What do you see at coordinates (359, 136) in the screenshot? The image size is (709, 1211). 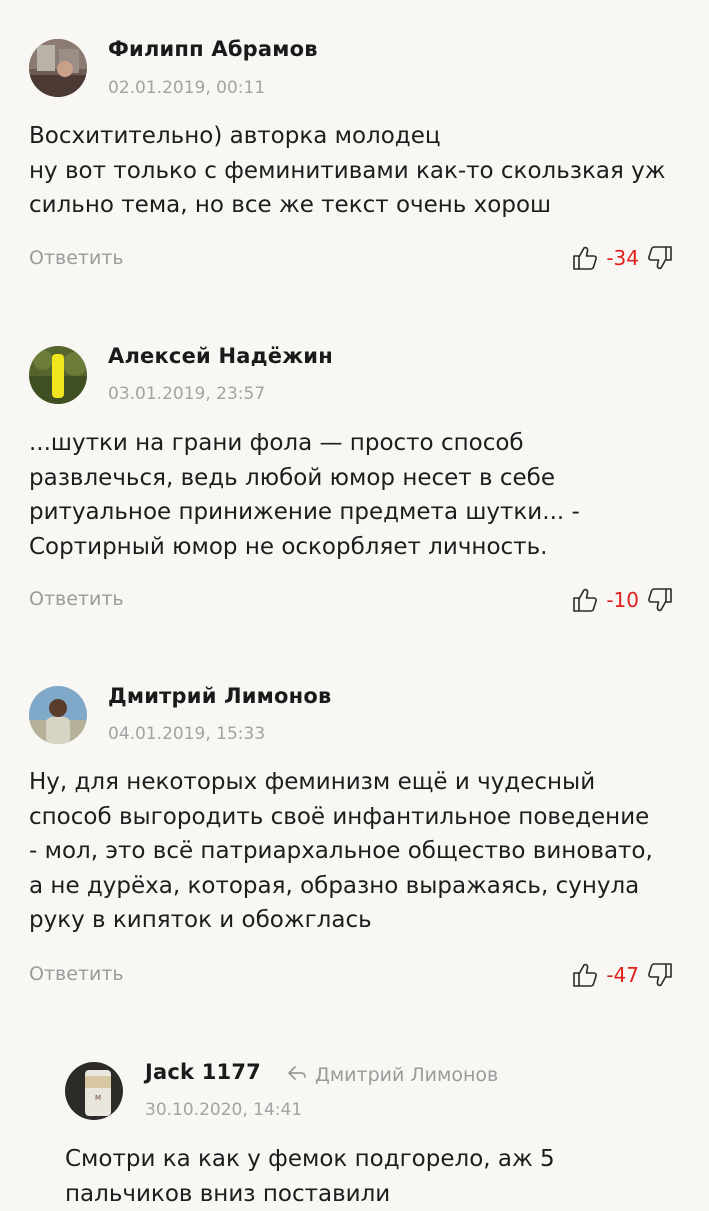 I see `comment-text-line: Восхитительно) авторка молодец` at bounding box center [359, 136].